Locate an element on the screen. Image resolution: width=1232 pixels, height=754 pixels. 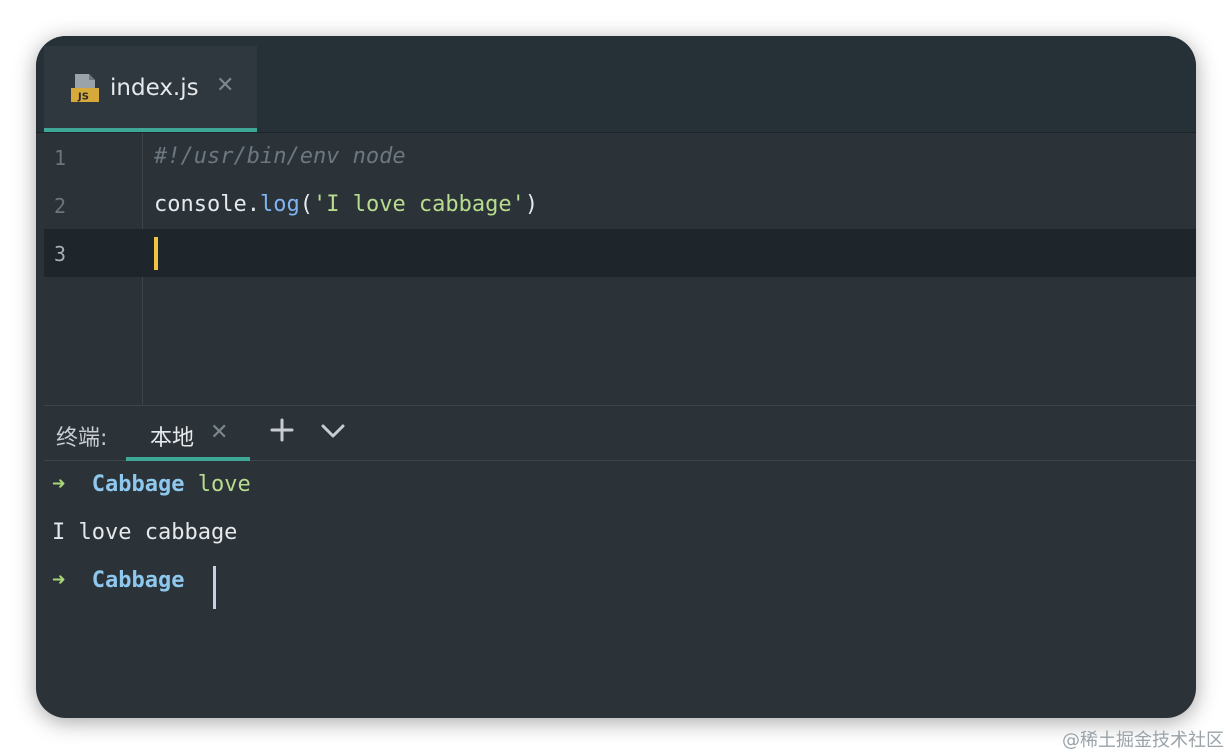
svg-text: JS is located at coordinates (83, 97).